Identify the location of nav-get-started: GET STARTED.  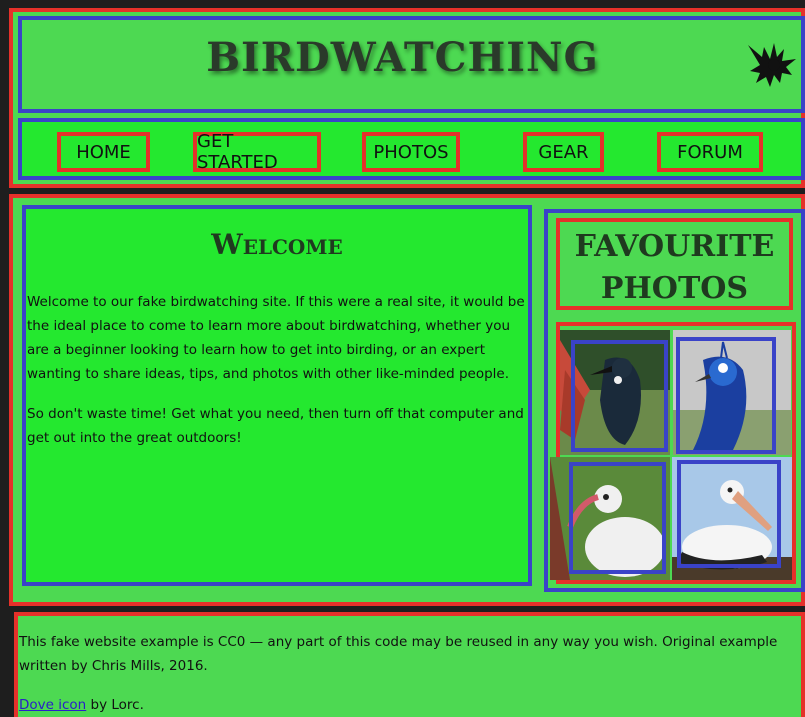
(257, 152).